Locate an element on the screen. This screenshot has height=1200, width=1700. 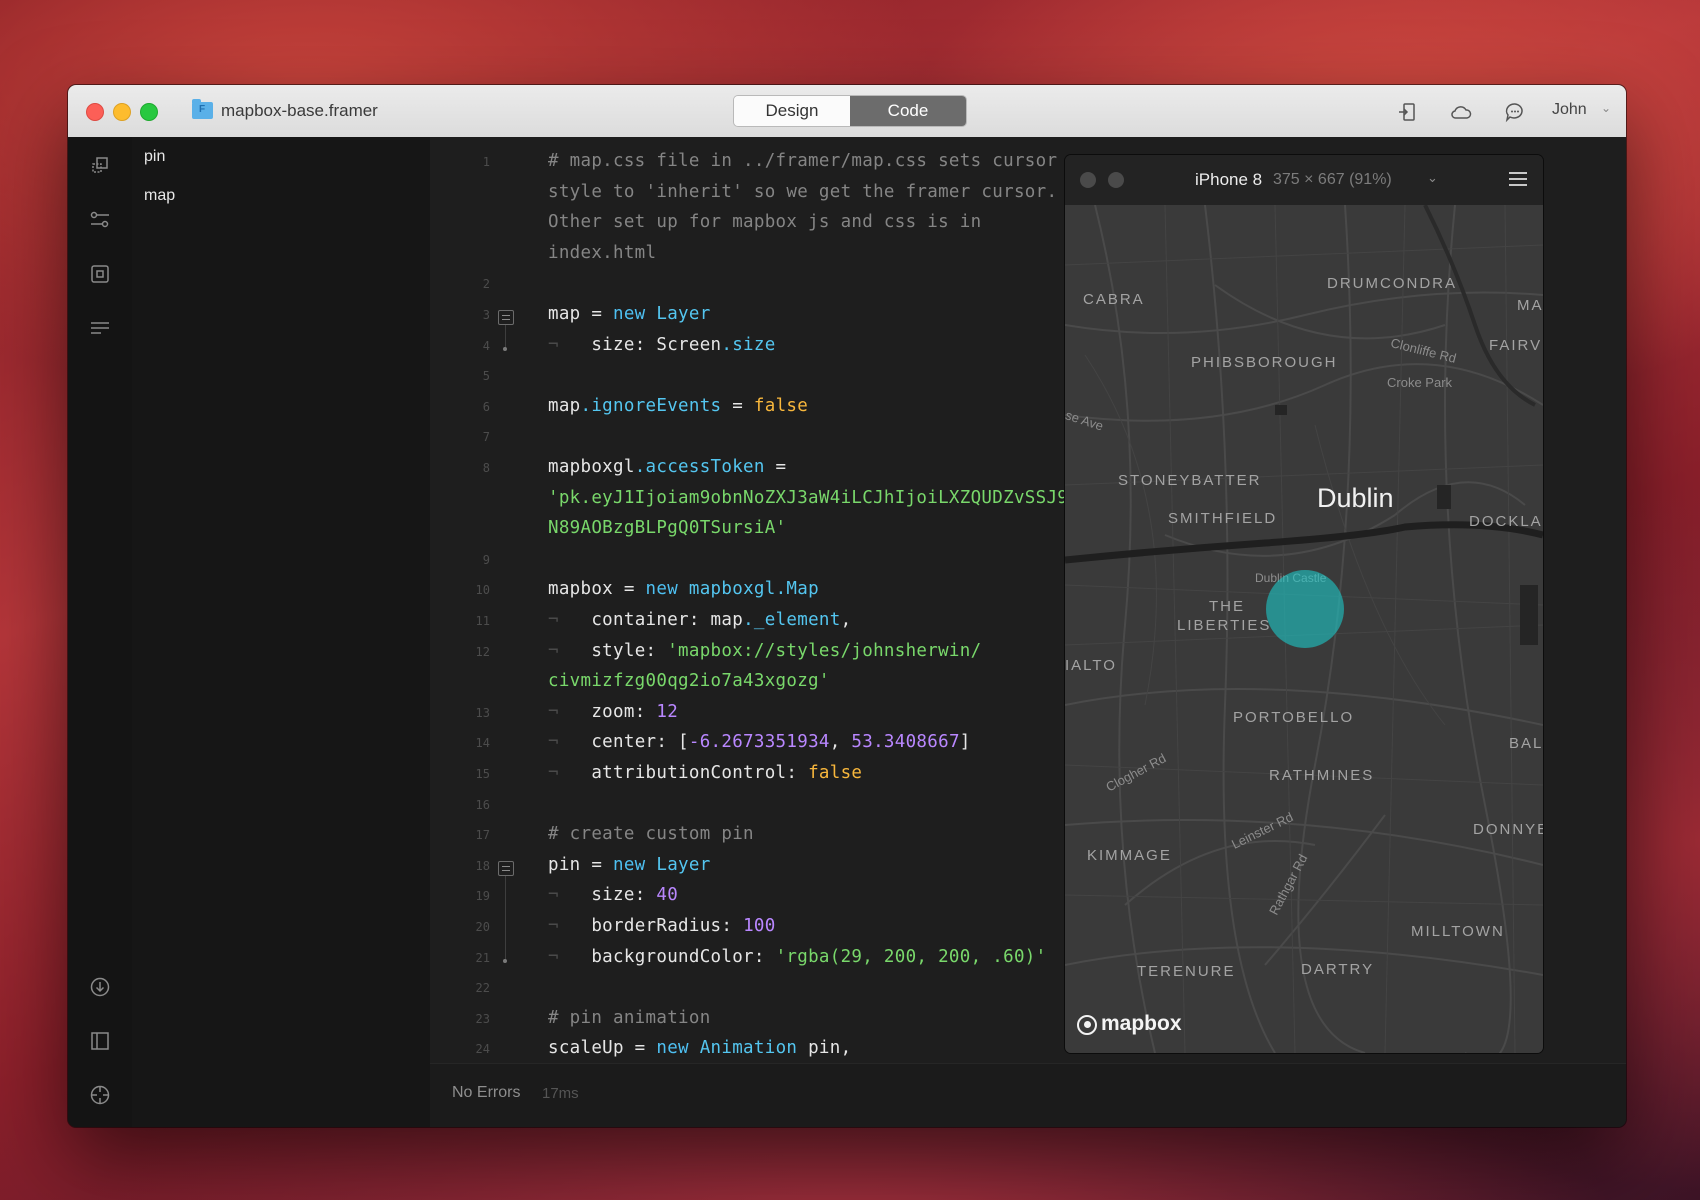
device-name: iPhone 8 is located at coordinates (1228, 180).